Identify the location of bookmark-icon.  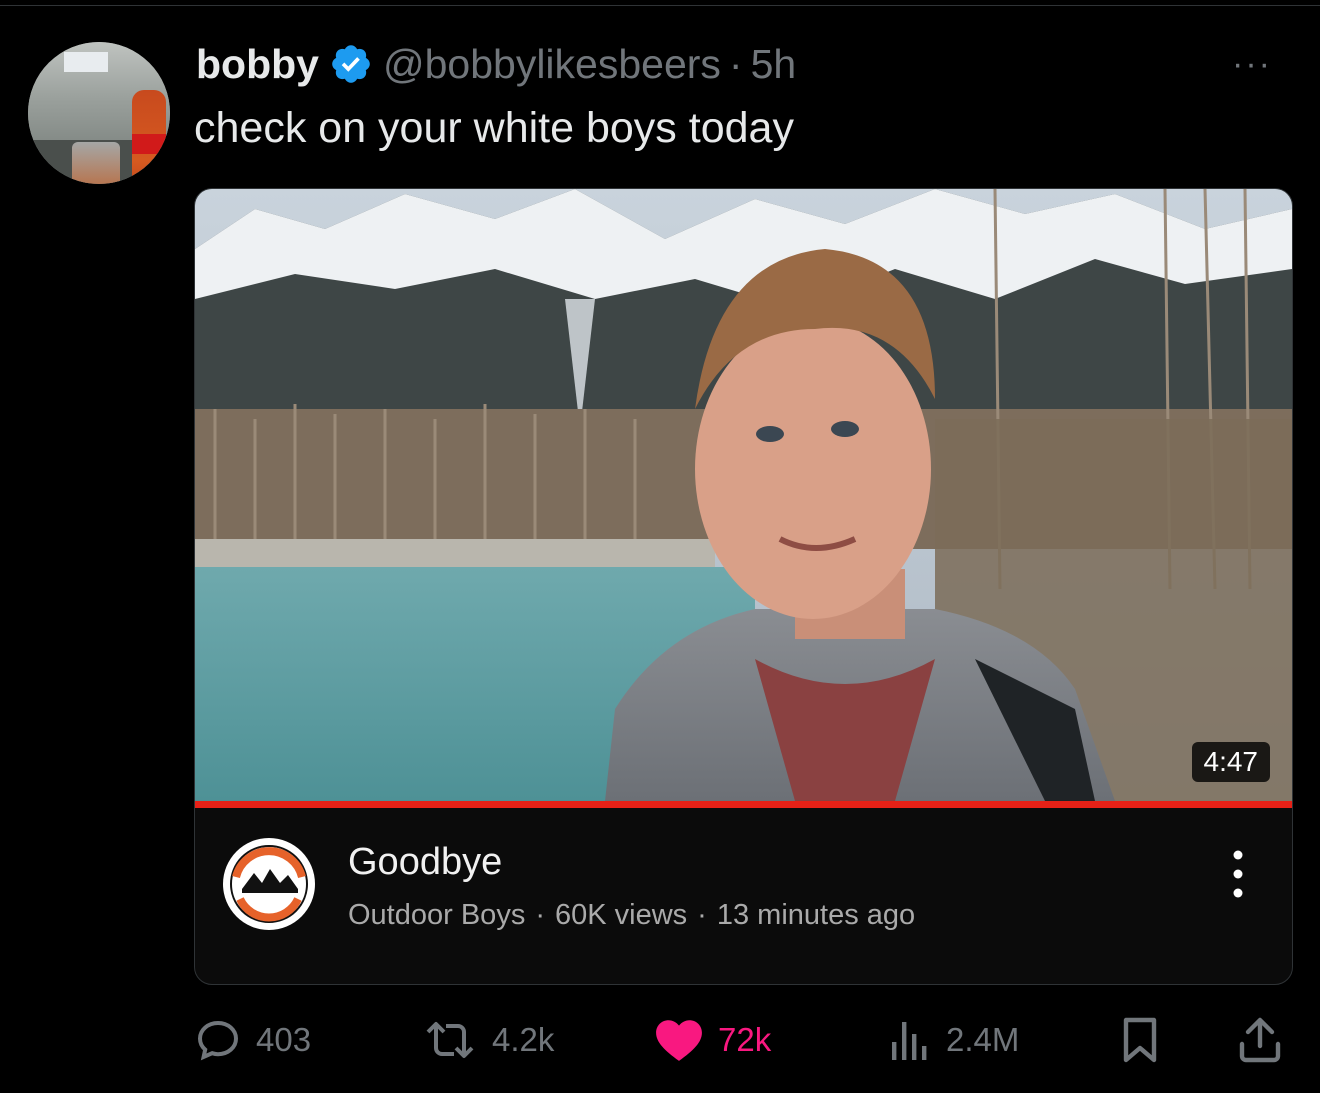
(1140, 1040).